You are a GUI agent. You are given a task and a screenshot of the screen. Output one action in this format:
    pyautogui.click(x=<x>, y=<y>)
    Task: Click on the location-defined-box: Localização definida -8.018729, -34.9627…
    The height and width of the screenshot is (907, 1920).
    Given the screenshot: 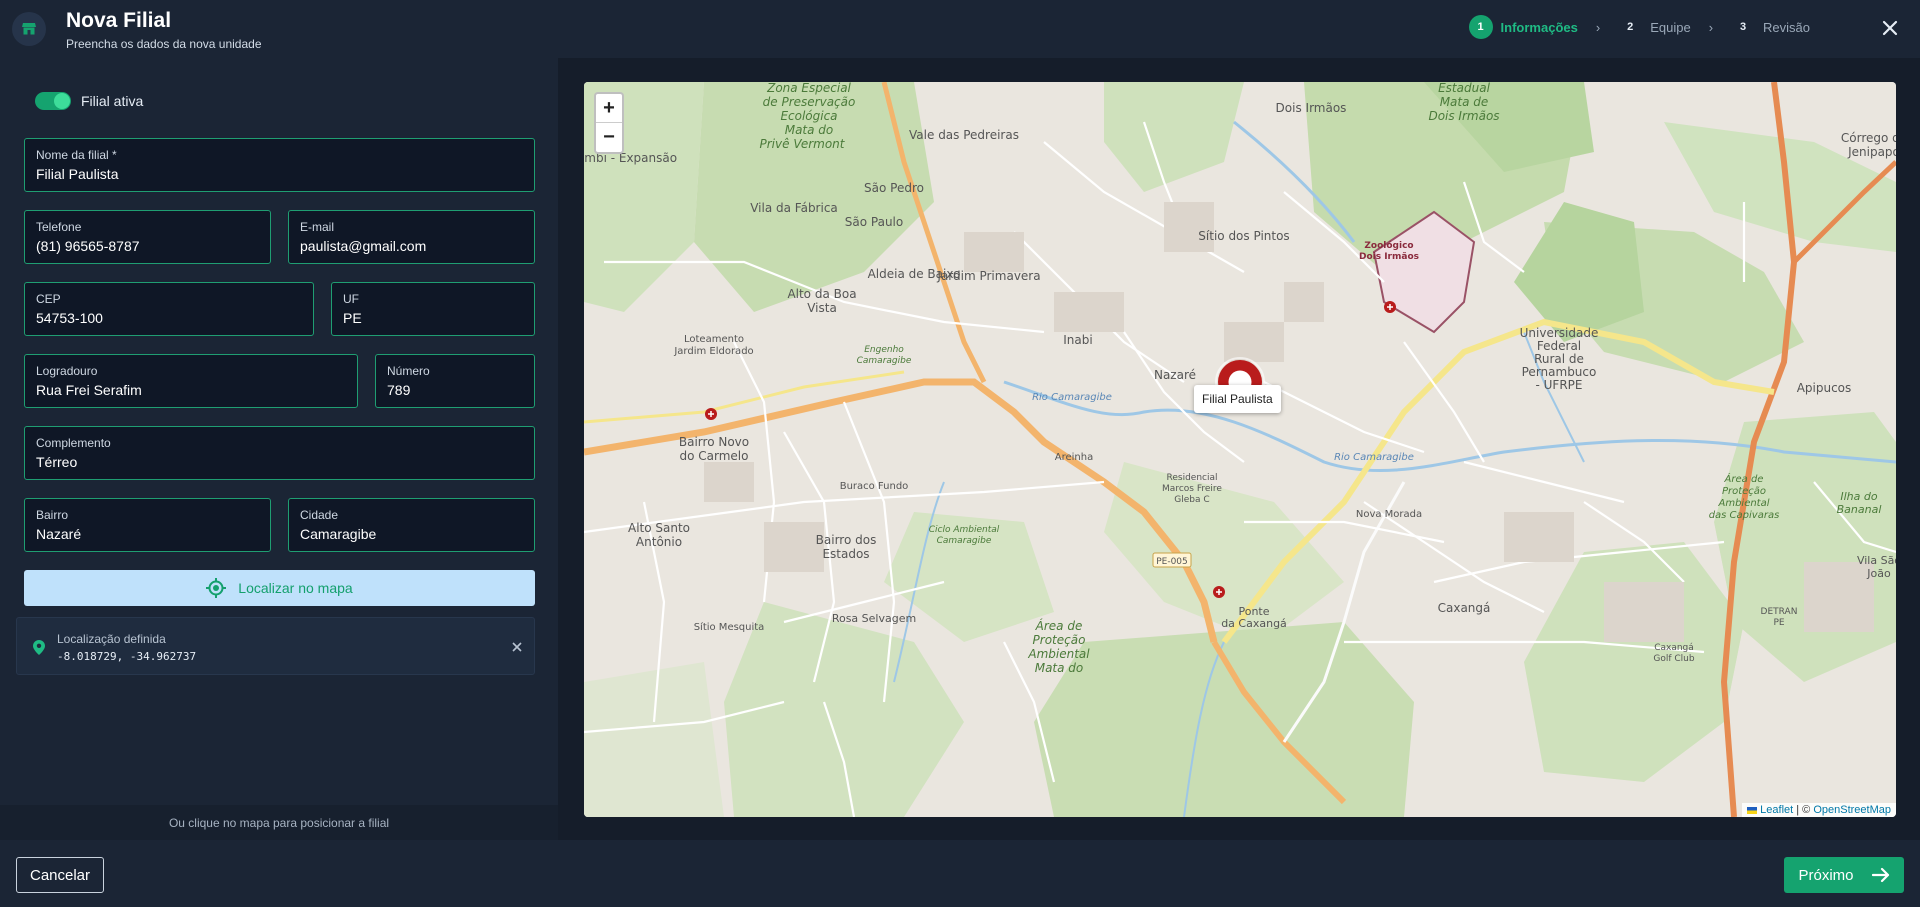 What is the action you would take?
    pyautogui.click(x=275, y=646)
    